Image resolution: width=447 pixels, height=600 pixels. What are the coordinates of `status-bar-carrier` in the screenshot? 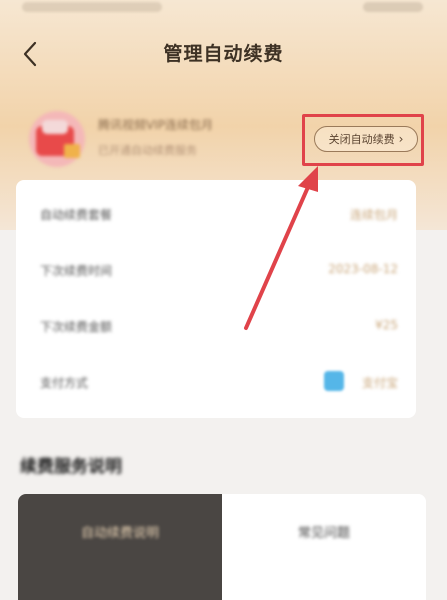 It's located at (92, 7).